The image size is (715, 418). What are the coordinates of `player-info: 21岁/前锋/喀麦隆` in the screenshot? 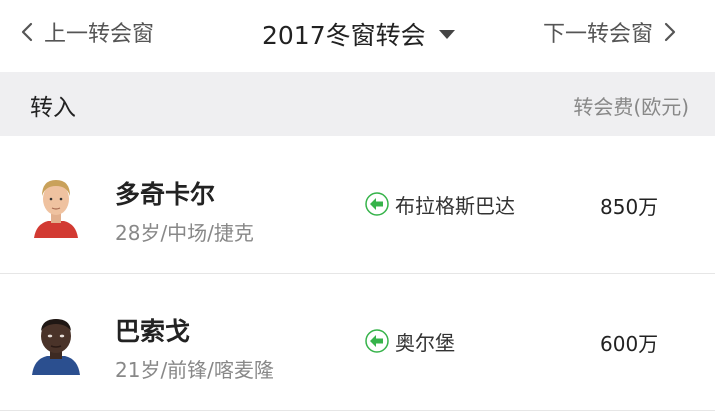 It's located at (194, 370).